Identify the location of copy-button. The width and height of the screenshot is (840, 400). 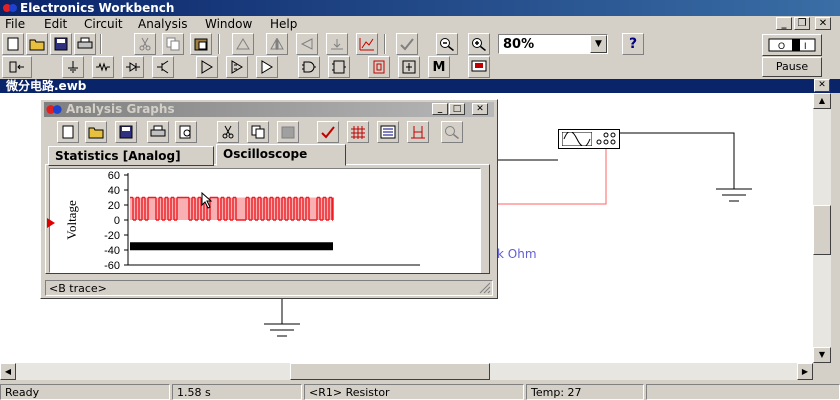
(173, 44).